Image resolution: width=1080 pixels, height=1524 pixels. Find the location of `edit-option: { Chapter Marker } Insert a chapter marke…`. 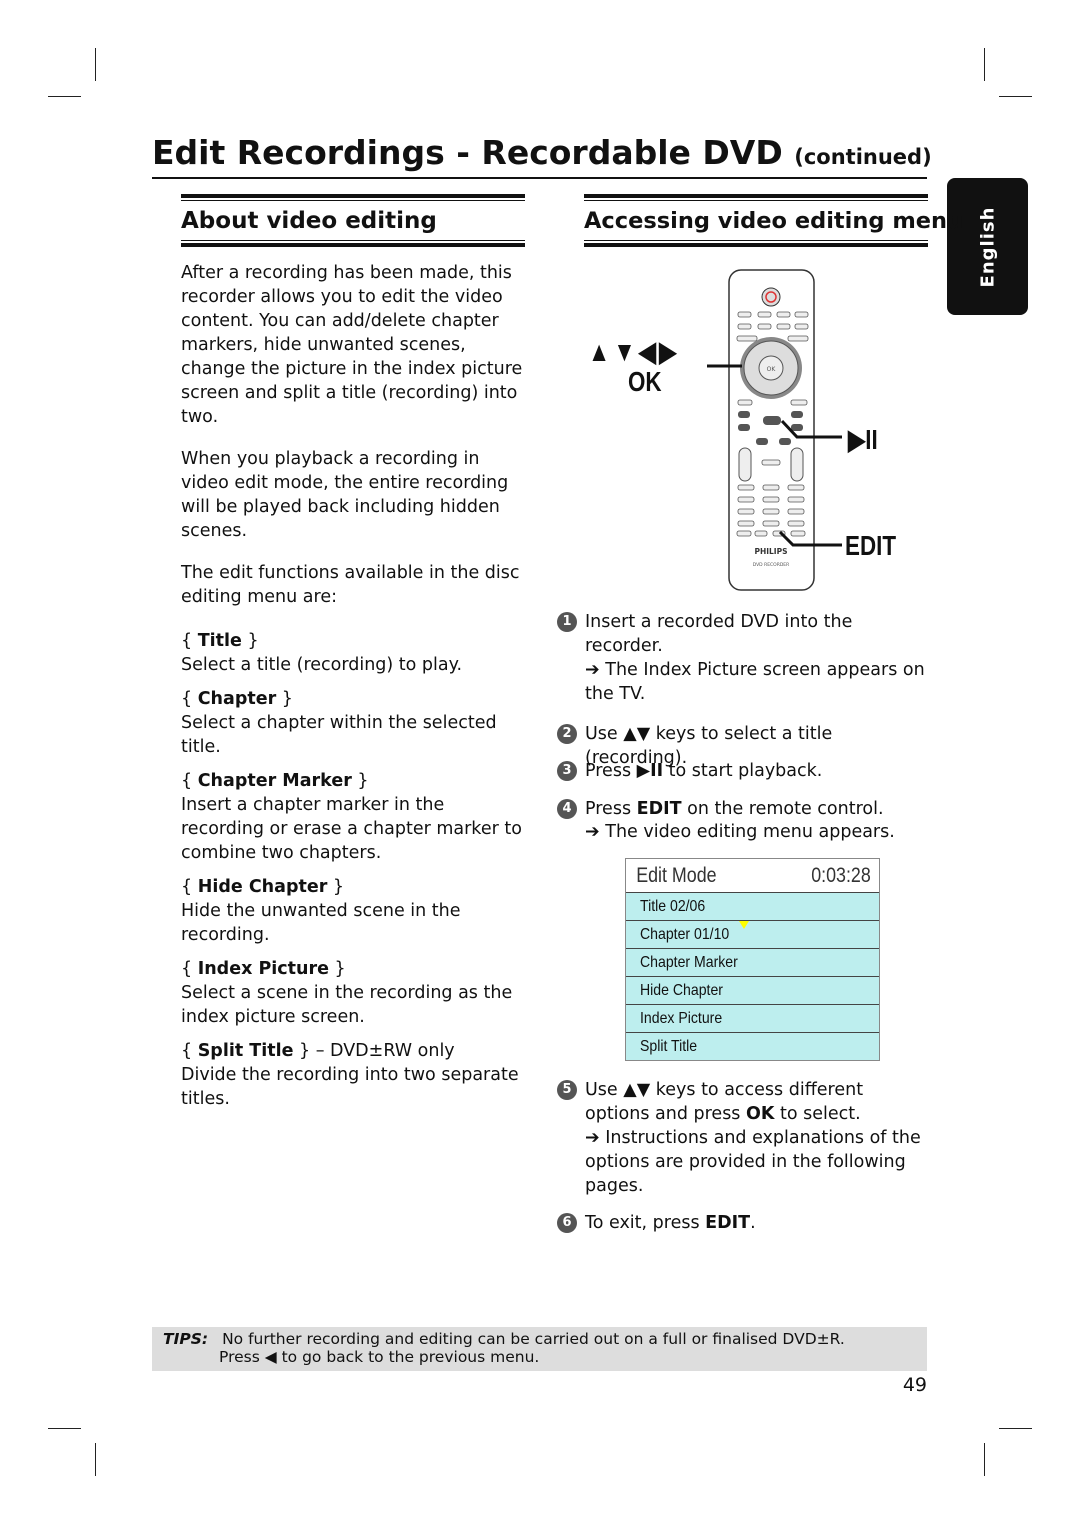

edit-option: { Chapter Marker } Insert a chapter marke… is located at coordinates (351, 817).